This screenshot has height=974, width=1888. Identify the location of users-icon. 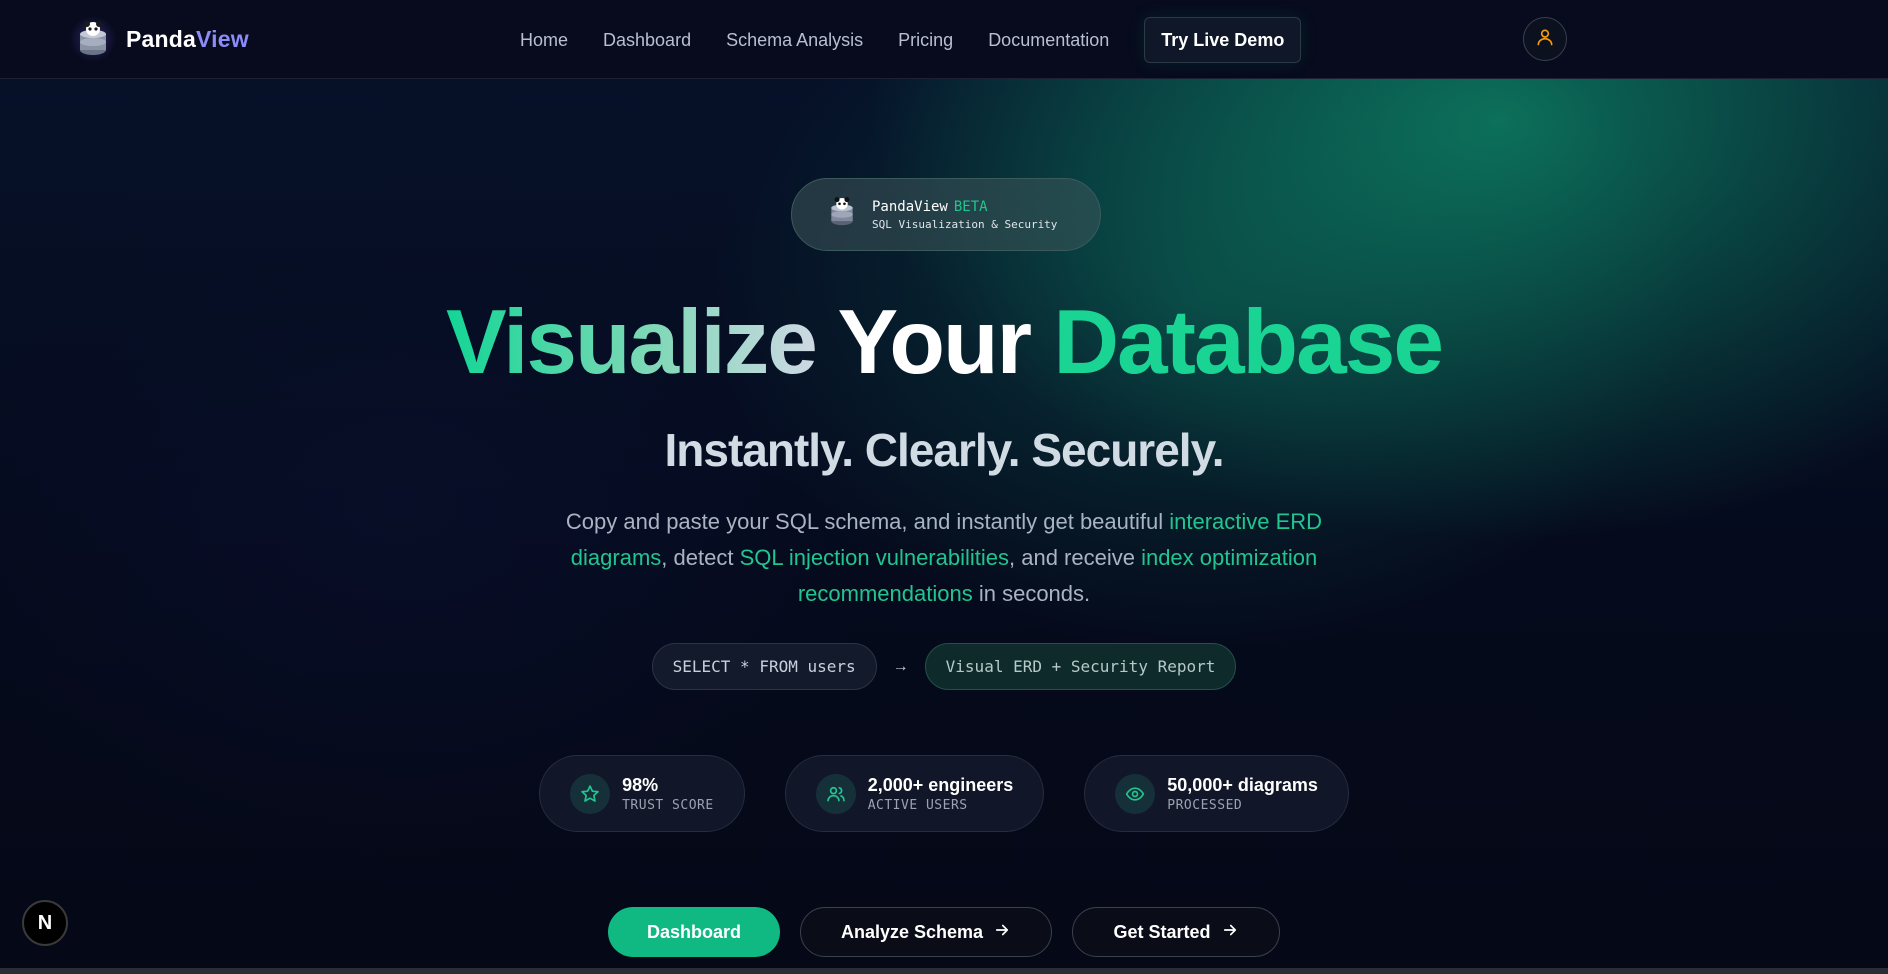
(835, 793).